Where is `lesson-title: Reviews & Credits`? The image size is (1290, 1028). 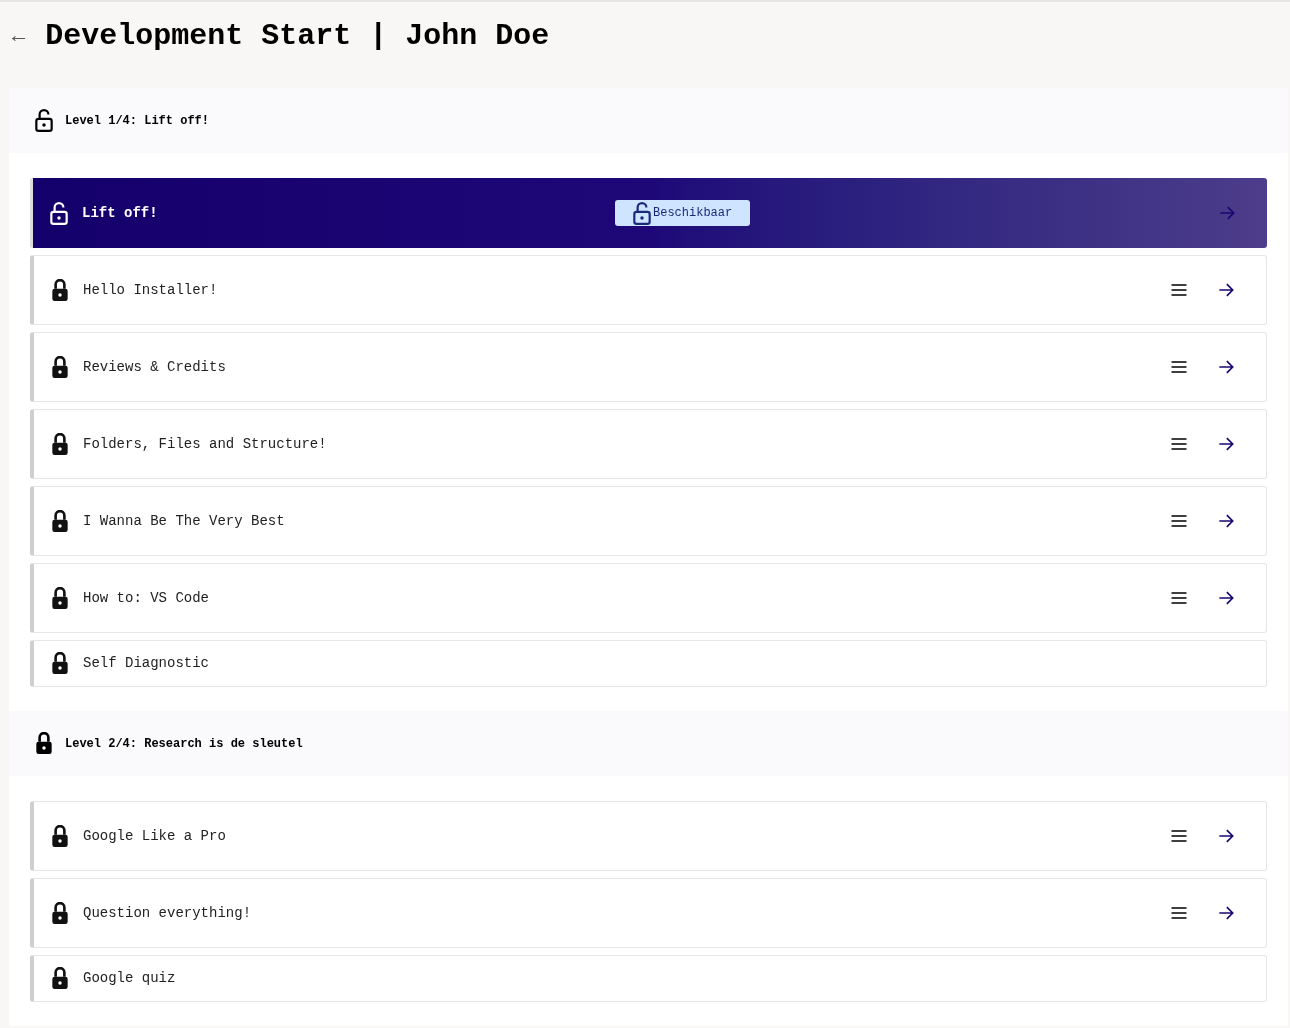 lesson-title: Reviews & Credits is located at coordinates (154, 367).